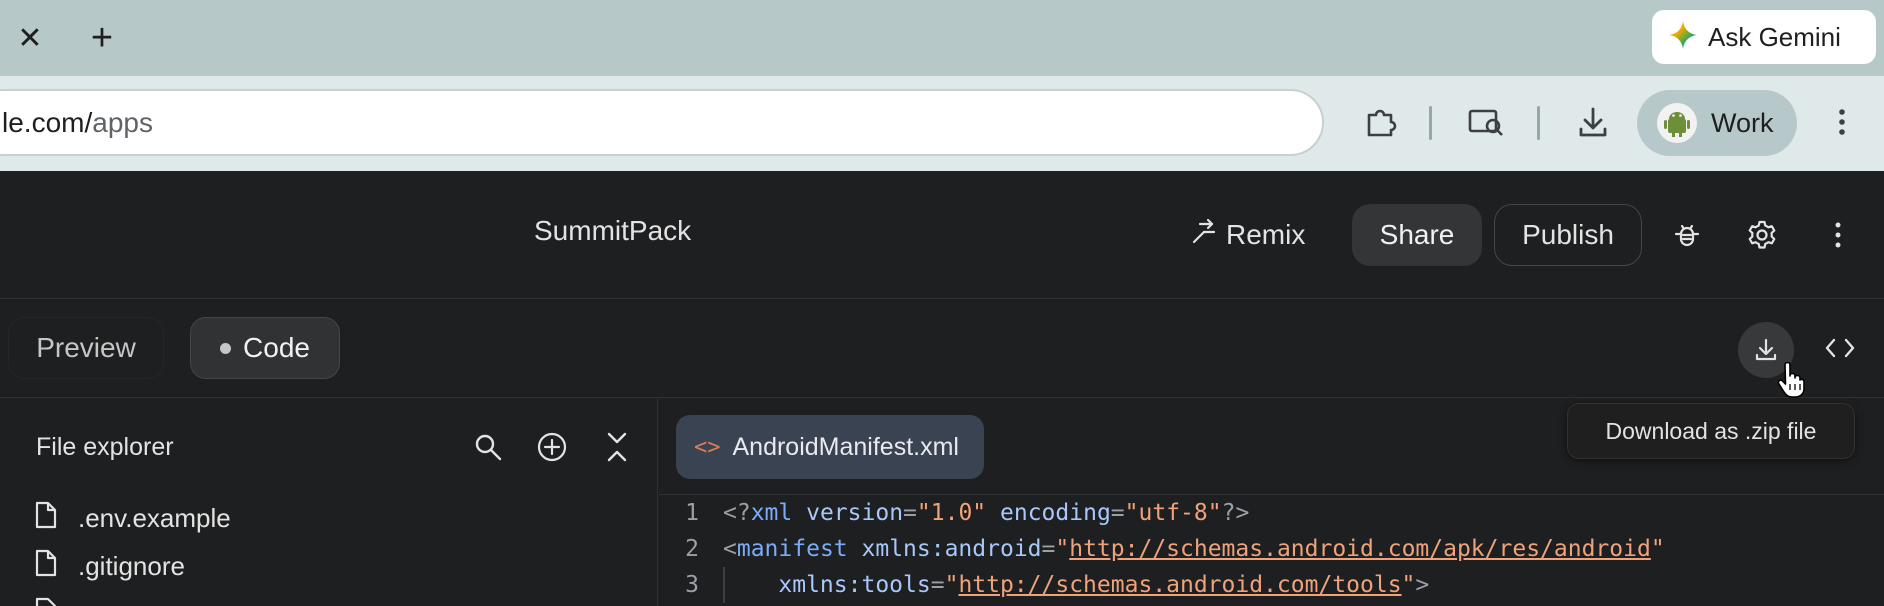 The image size is (1884, 606). I want to click on tab-code-label: Code, so click(276, 347).